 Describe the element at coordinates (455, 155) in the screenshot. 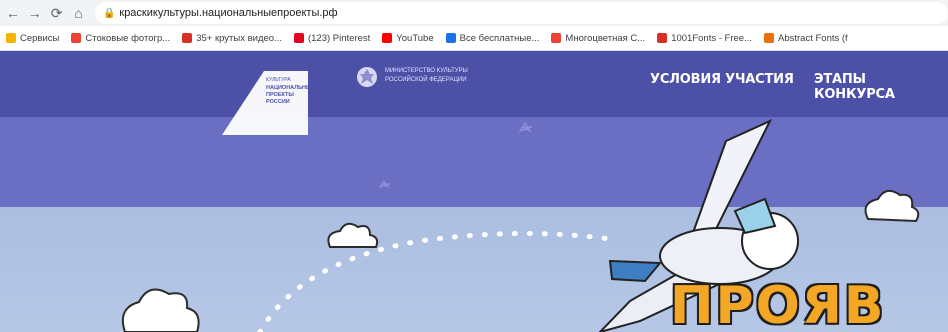

I see `star-icon` at that location.